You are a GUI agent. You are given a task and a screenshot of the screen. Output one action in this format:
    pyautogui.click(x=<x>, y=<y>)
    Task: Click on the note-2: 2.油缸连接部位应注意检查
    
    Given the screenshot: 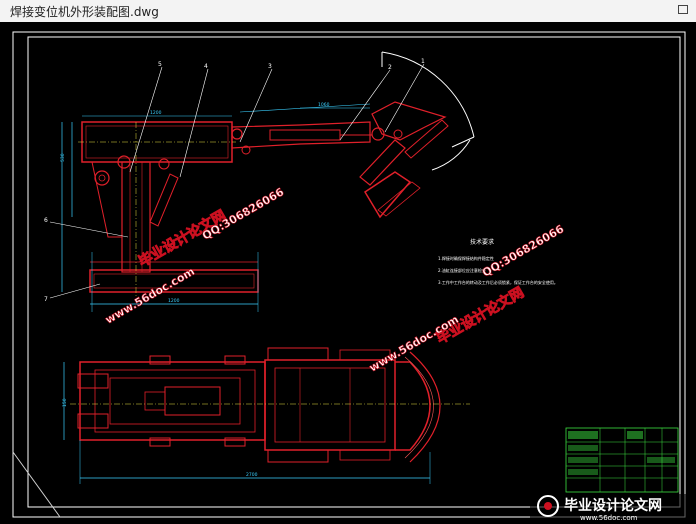 What is the action you would take?
    pyautogui.click(x=462, y=270)
    